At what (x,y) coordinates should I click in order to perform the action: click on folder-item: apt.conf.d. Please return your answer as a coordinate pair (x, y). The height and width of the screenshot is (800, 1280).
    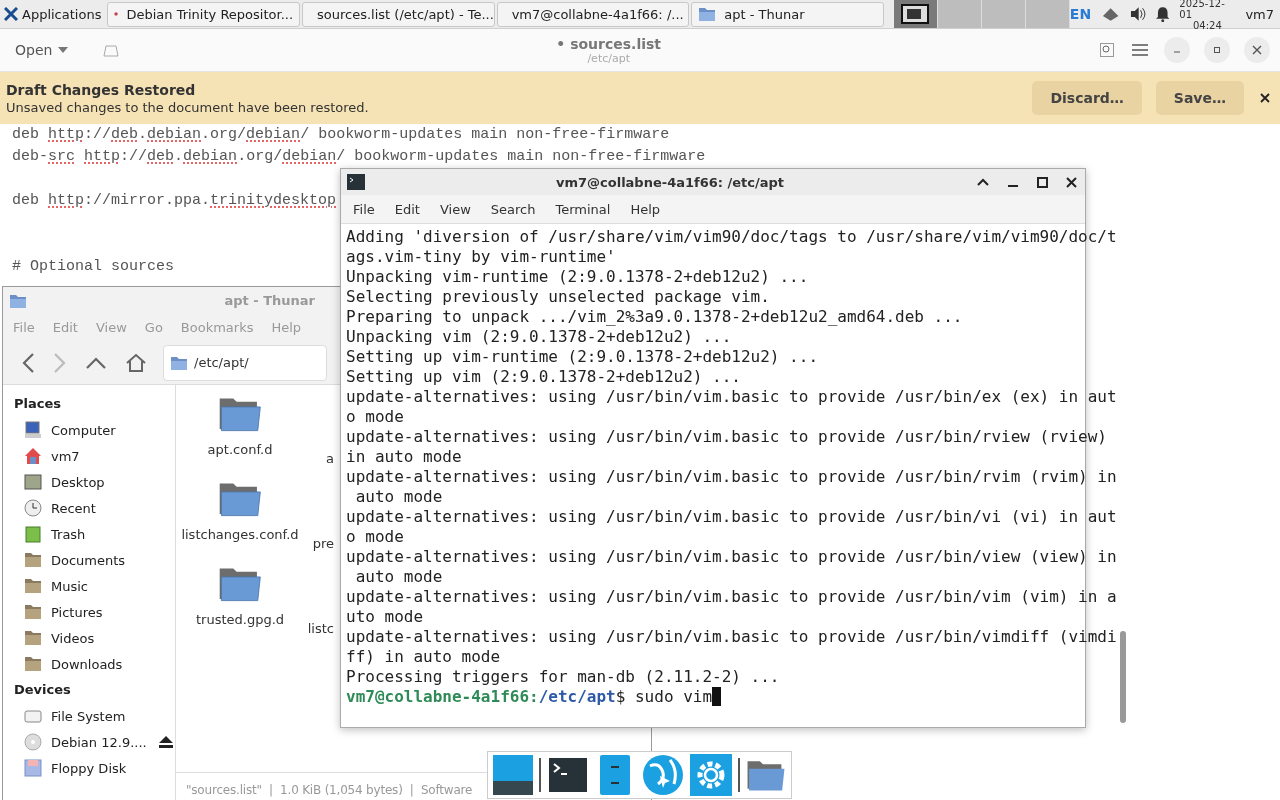
    Looking at the image, I should click on (240, 426).